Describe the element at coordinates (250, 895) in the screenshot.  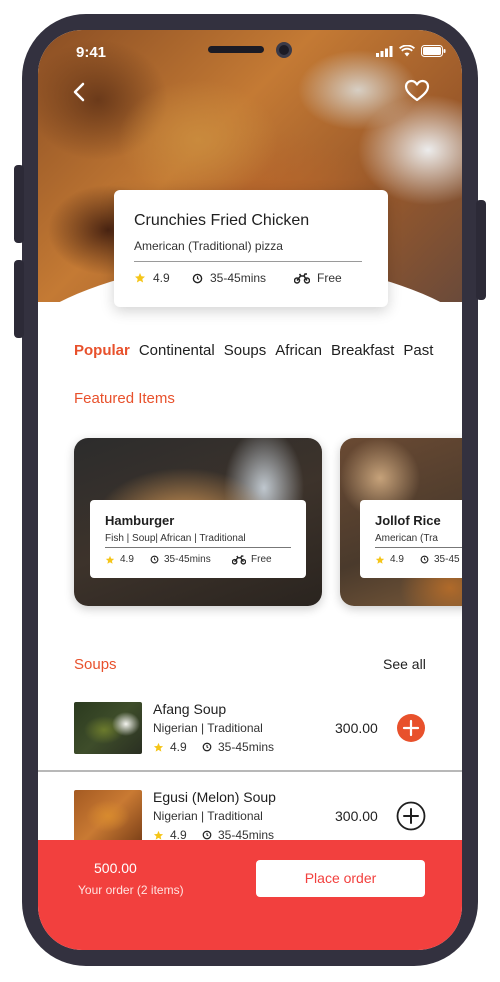
I see `order-summary-bar: 500.00 Your order (2 items) Place order` at that location.